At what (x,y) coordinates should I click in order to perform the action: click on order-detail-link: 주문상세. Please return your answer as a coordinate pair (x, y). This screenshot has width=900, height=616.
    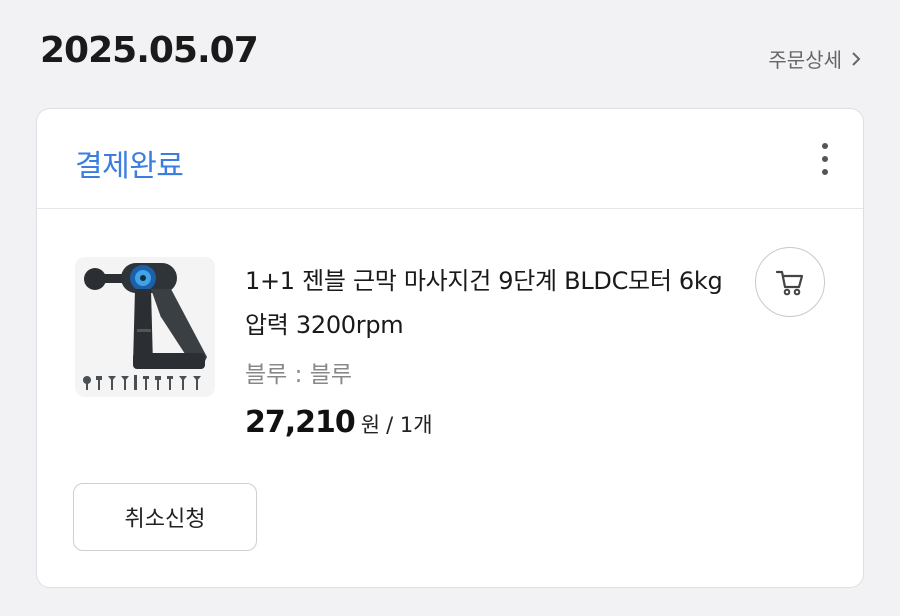
    Looking at the image, I should click on (815, 58).